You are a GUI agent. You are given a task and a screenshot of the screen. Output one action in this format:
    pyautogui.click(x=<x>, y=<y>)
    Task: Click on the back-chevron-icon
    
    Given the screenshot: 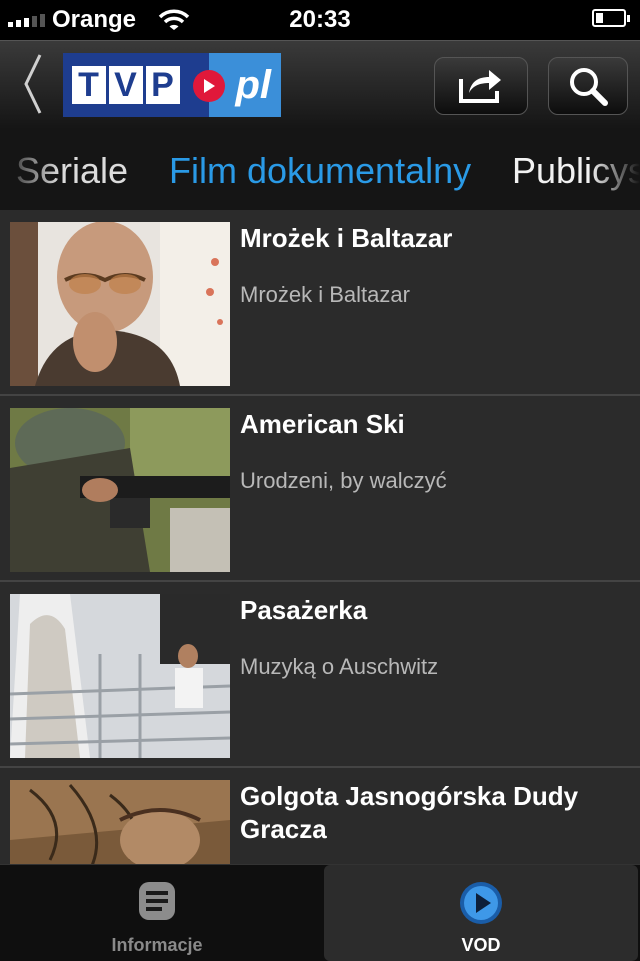 What is the action you would take?
    pyautogui.click(x=33, y=84)
    